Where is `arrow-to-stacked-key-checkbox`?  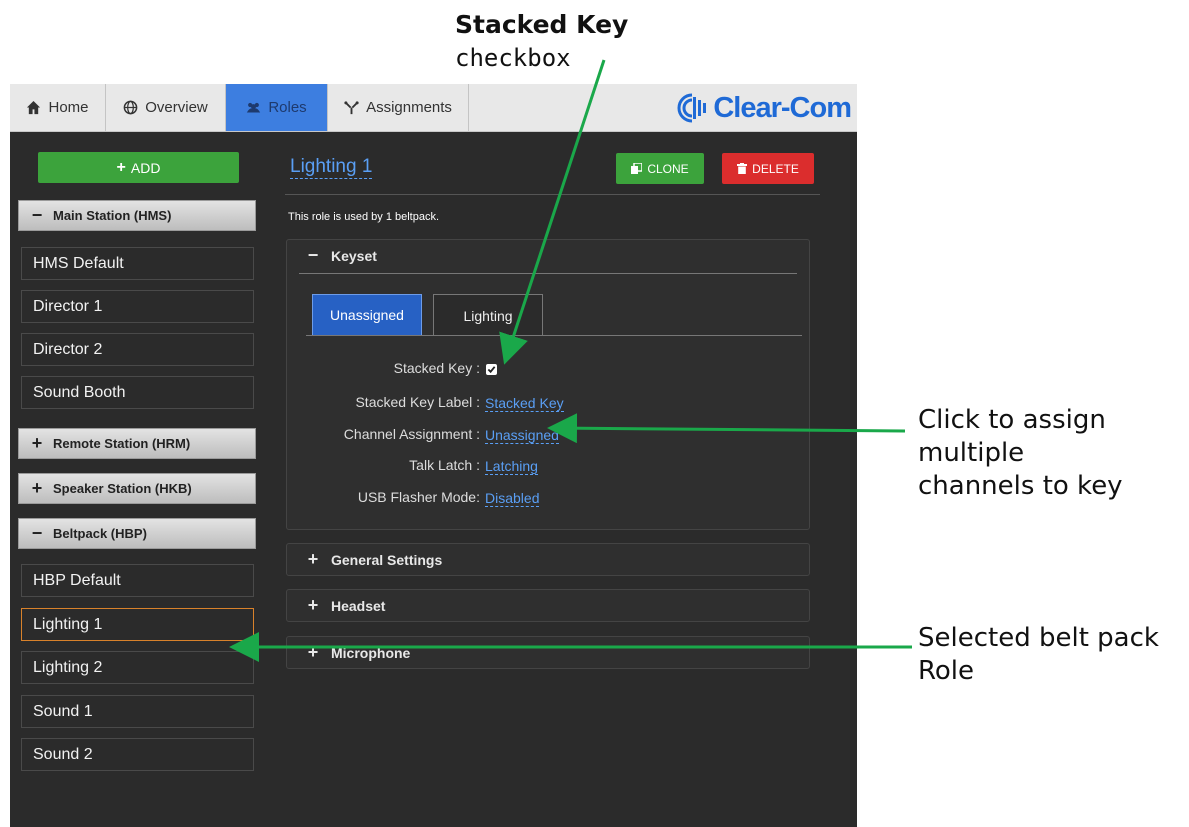 arrow-to-stacked-key-checkbox is located at coordinates (552, 212).